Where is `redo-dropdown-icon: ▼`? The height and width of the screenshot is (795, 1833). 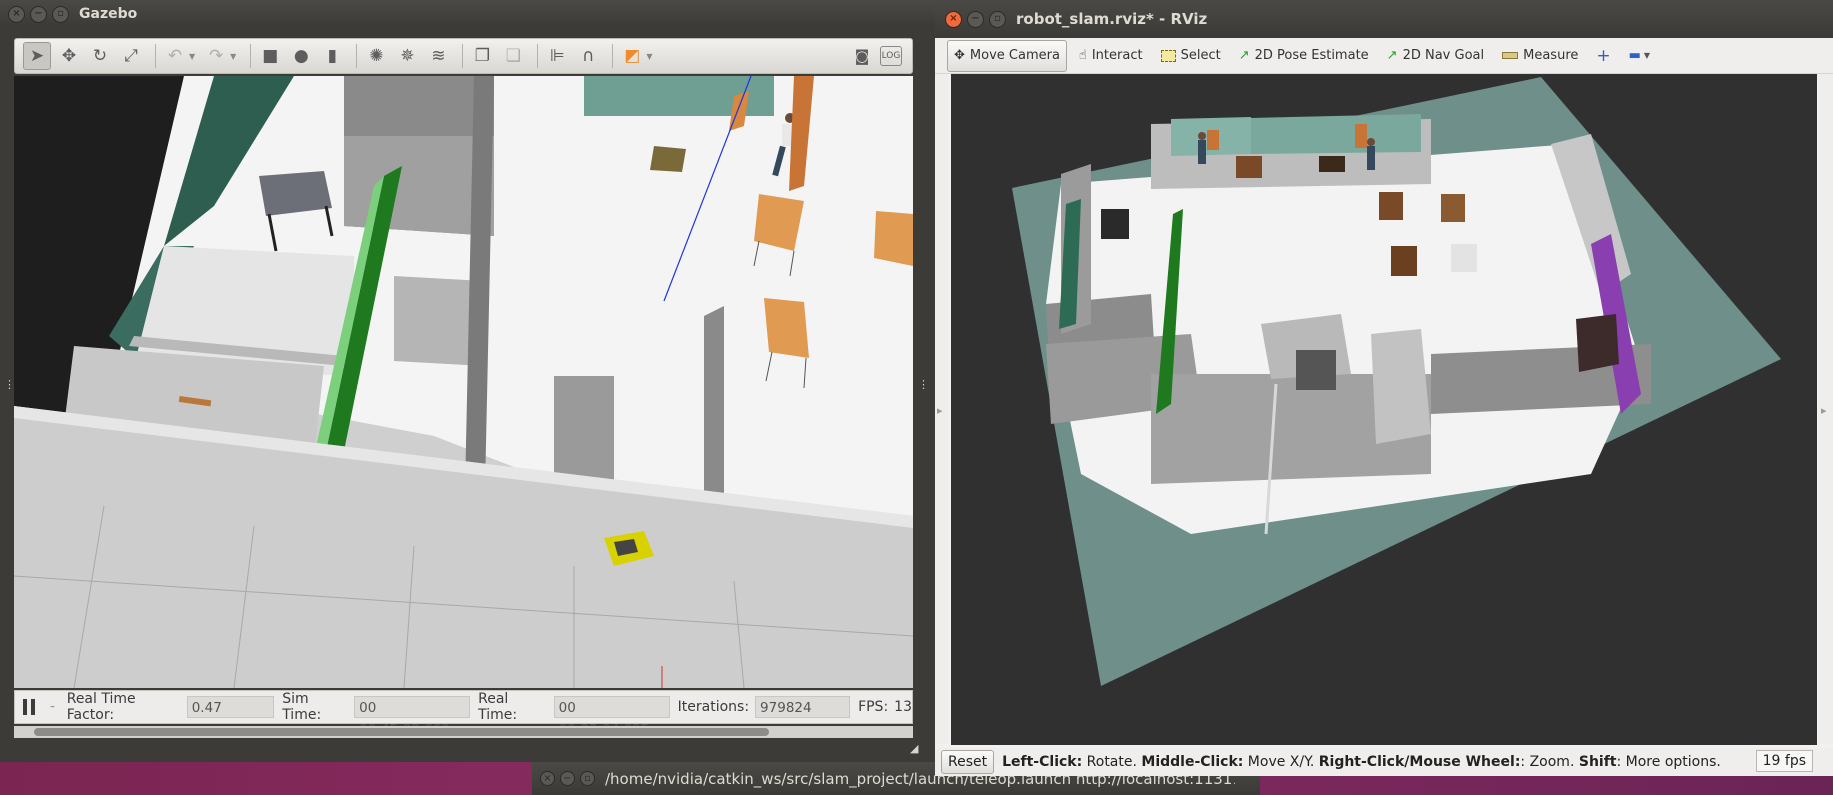 redo-dropdown-icon: ▼ is located at coordinates (233, 56).